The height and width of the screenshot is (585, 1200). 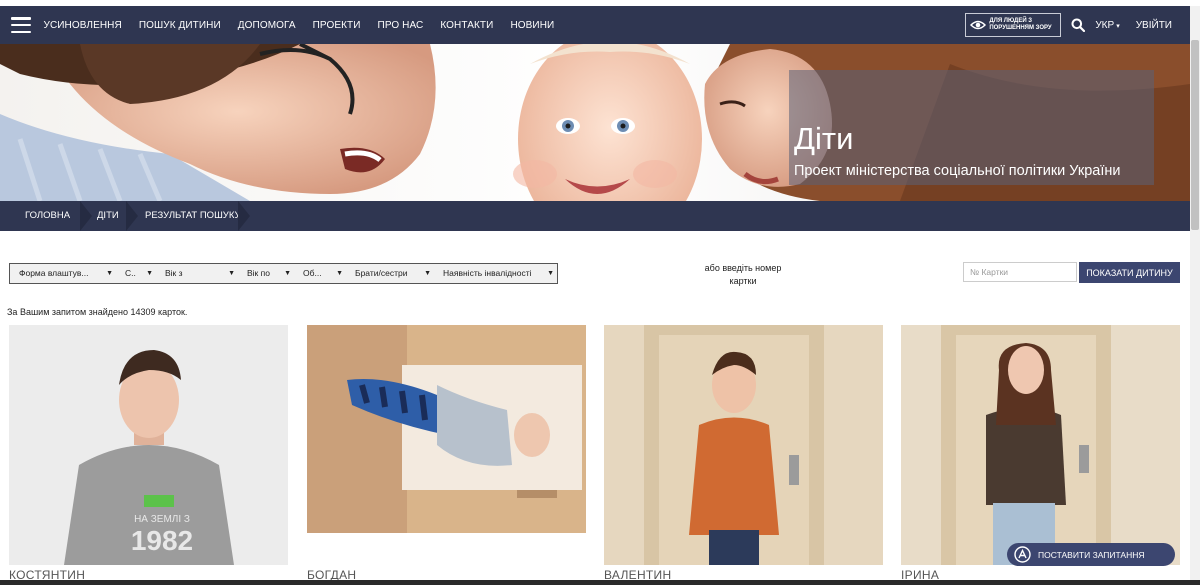 What do you see at coordinates (162, 540) in the screenshot?
I see `shirt-print-year: 1982` at bounding box center [162, 540].